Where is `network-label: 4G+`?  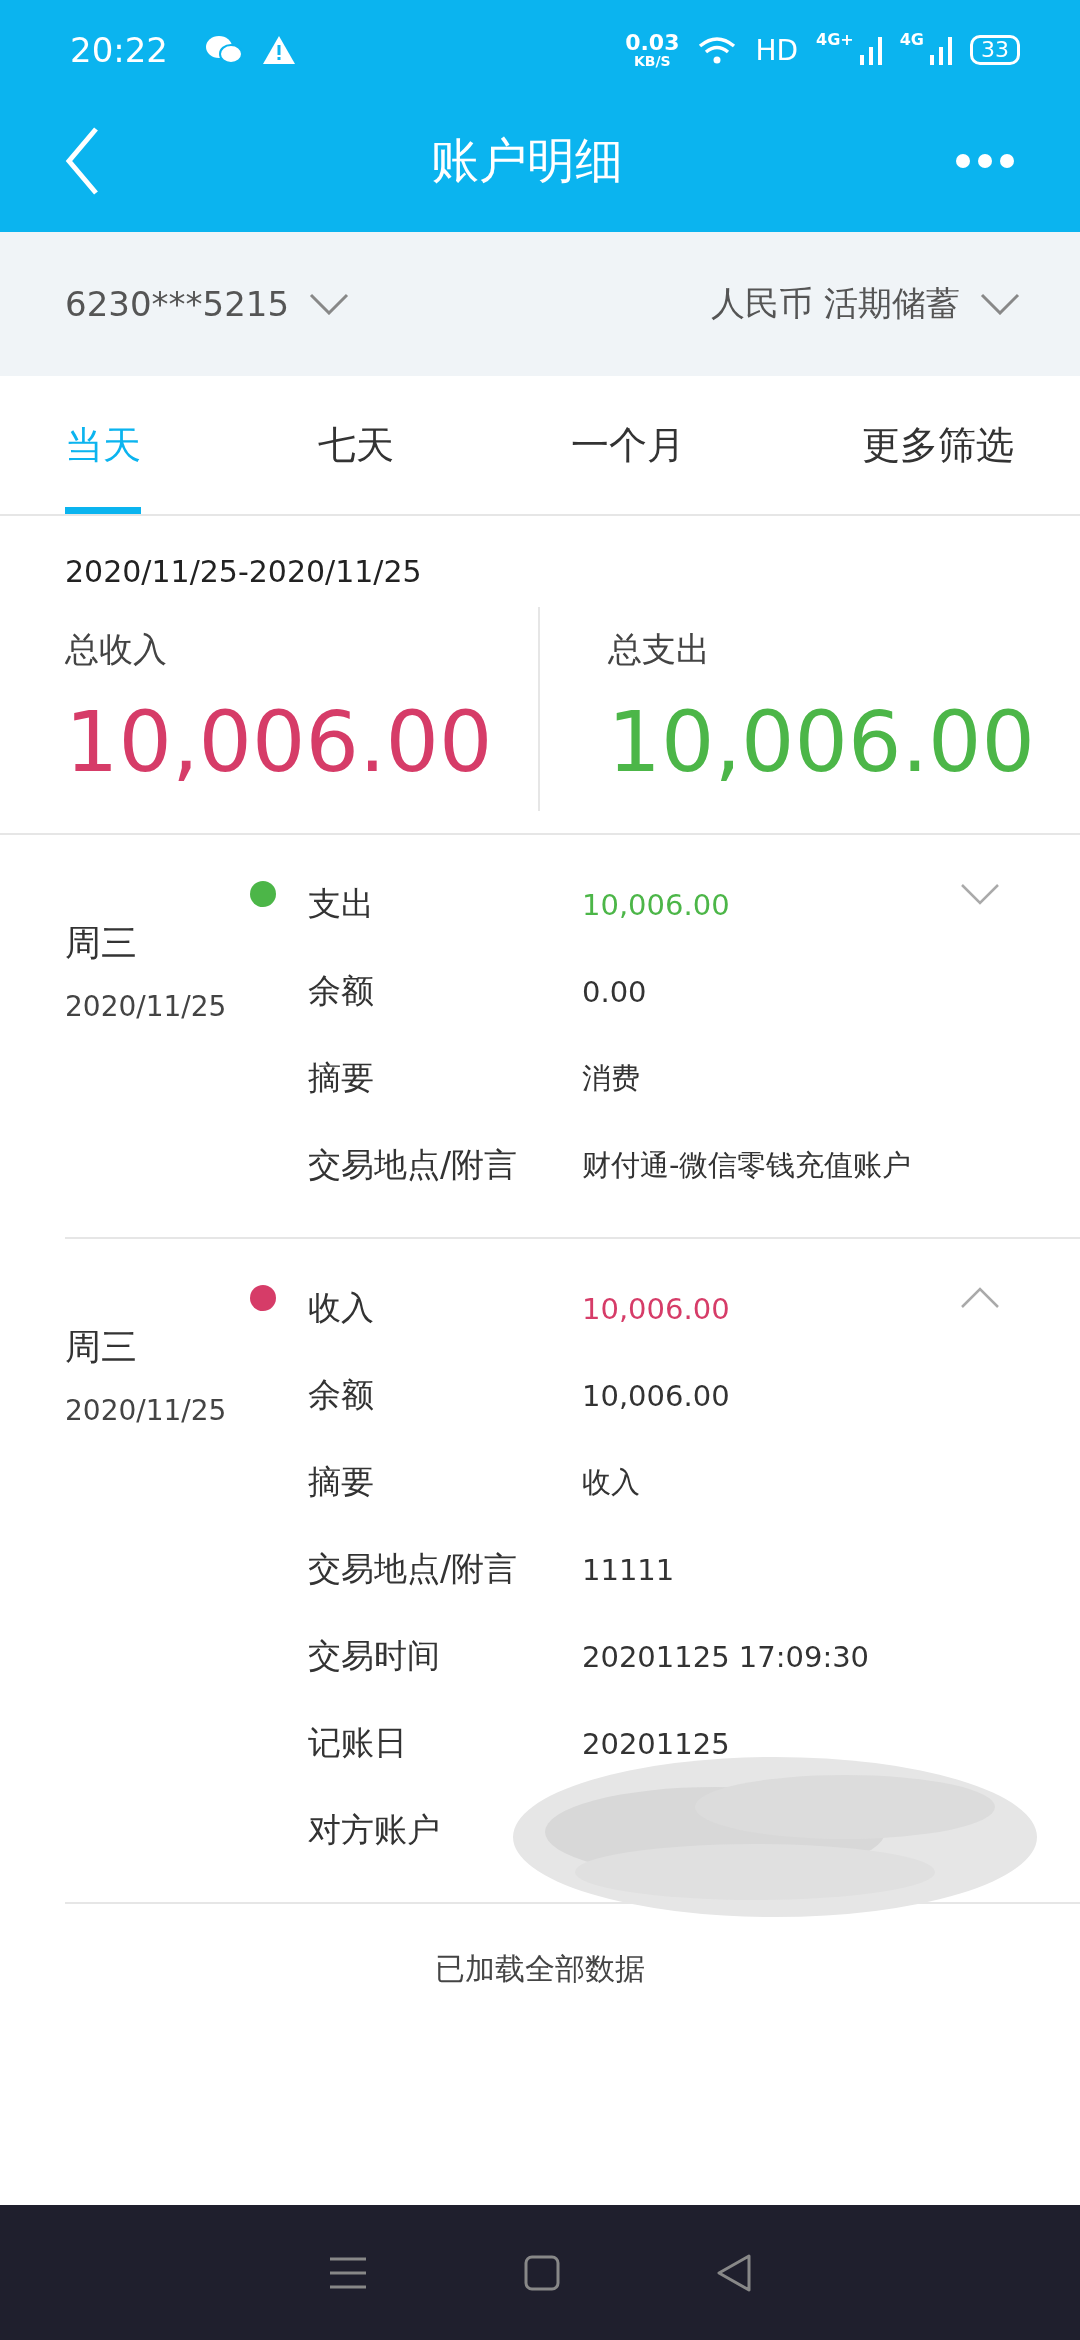 network-label: 4G+ is located at coordinates (835, 39).